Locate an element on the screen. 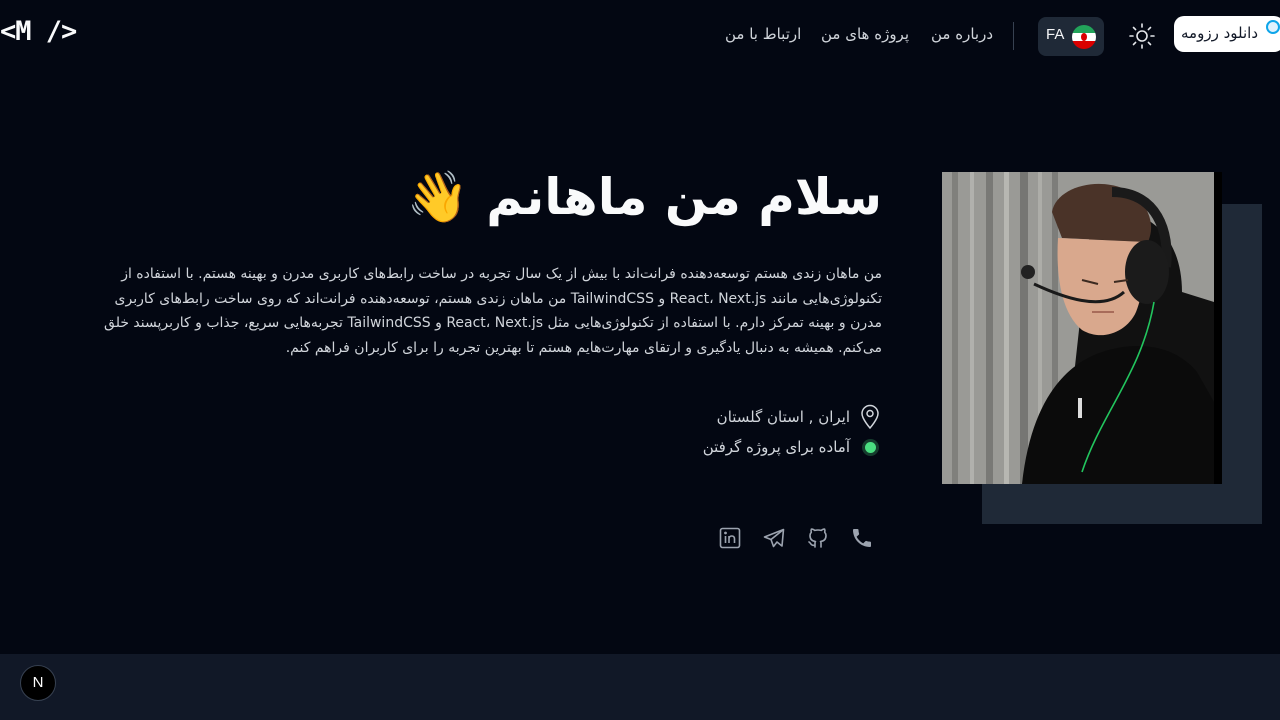 The height and width of the screenshot is (720, 1280). github-link is located at coordinates (818, 538).